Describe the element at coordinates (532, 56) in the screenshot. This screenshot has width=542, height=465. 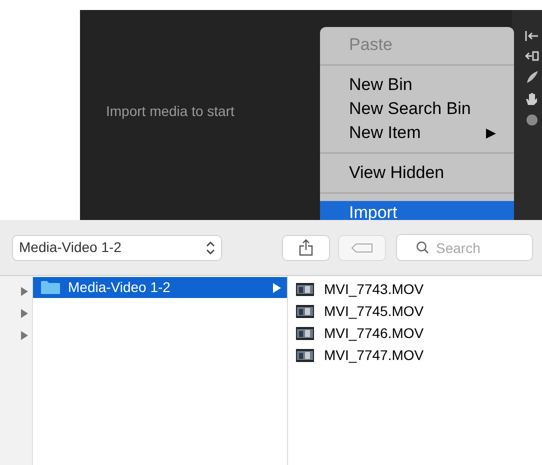
I see `ripple-edit-icon` at that location.